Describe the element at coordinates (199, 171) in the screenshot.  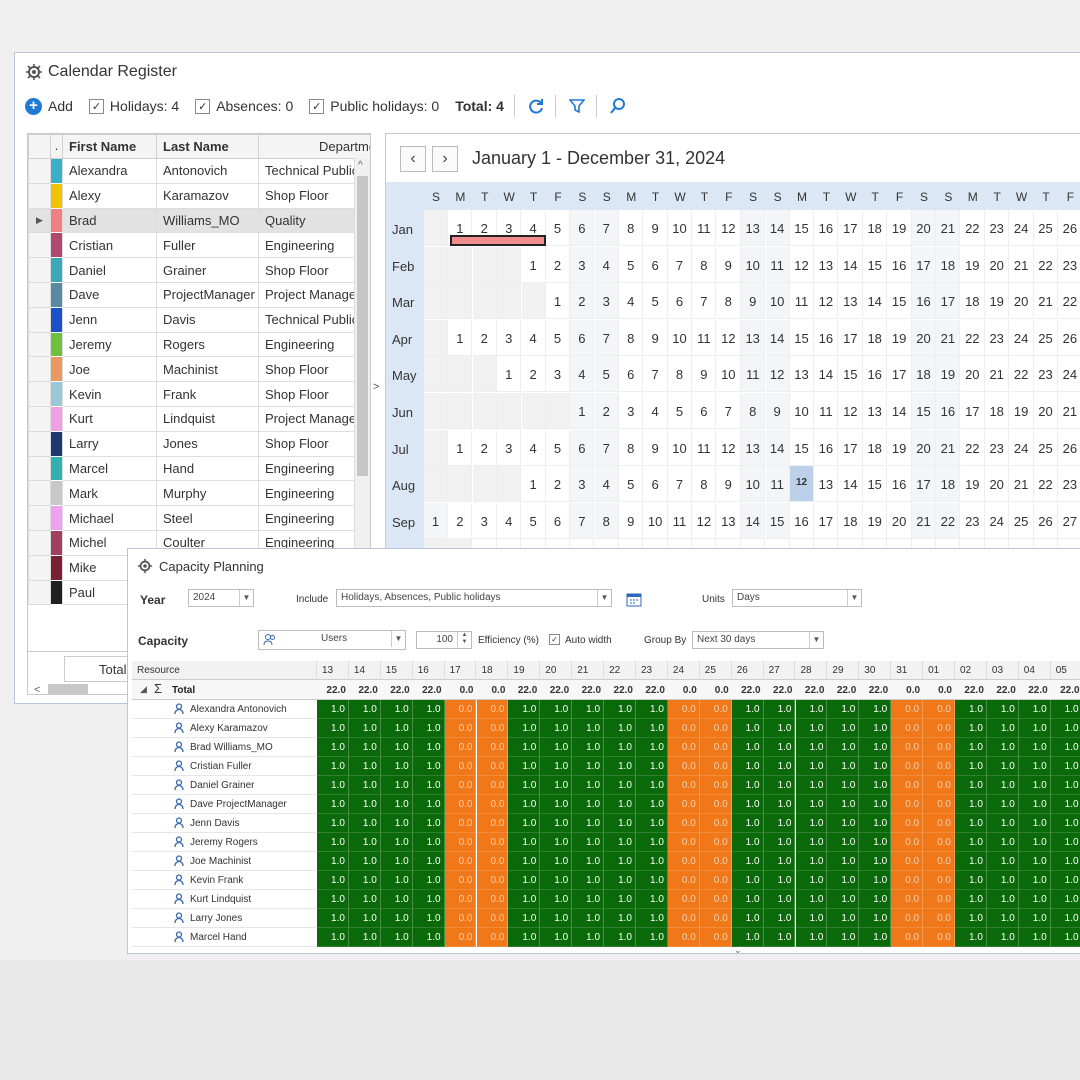
I see `table-row: Alexandra Antonovich Technical Public` at that location.